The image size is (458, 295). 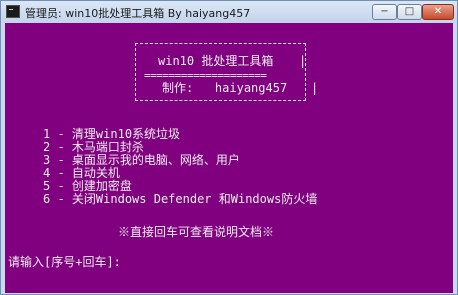 What do you see at coordinates (194, 199) in the screenshot?
I see `menu-item-label: 关闭Windows Defender 和Windows防火墙` at bounding box center [194, 199].